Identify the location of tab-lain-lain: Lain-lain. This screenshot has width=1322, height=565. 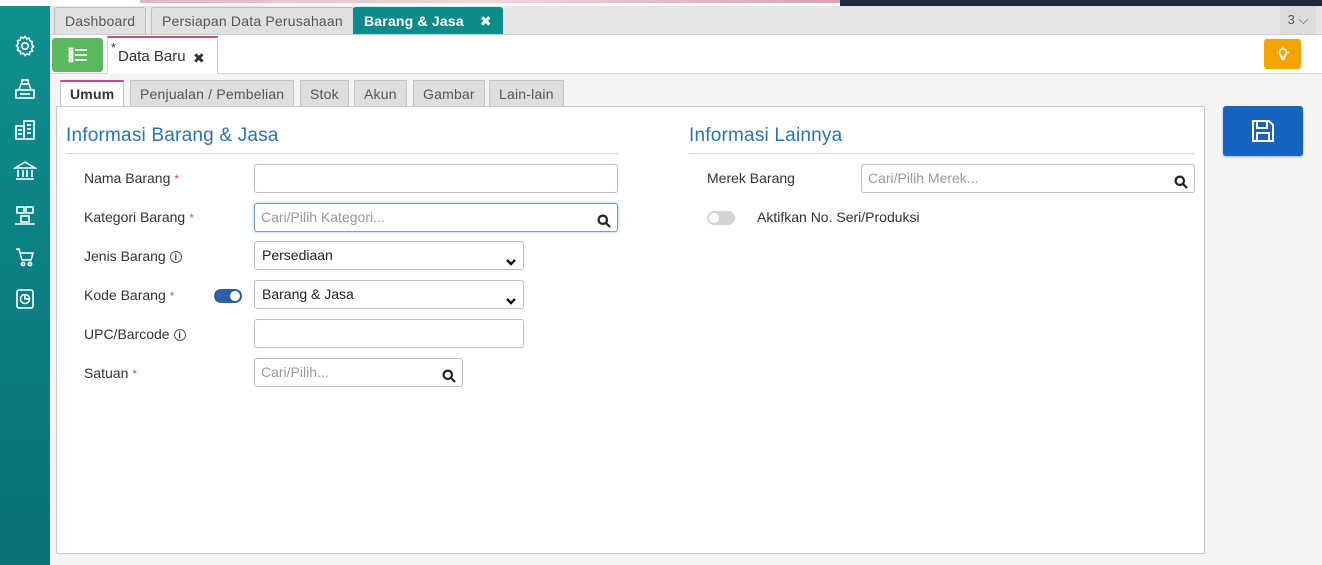
(526, 93).